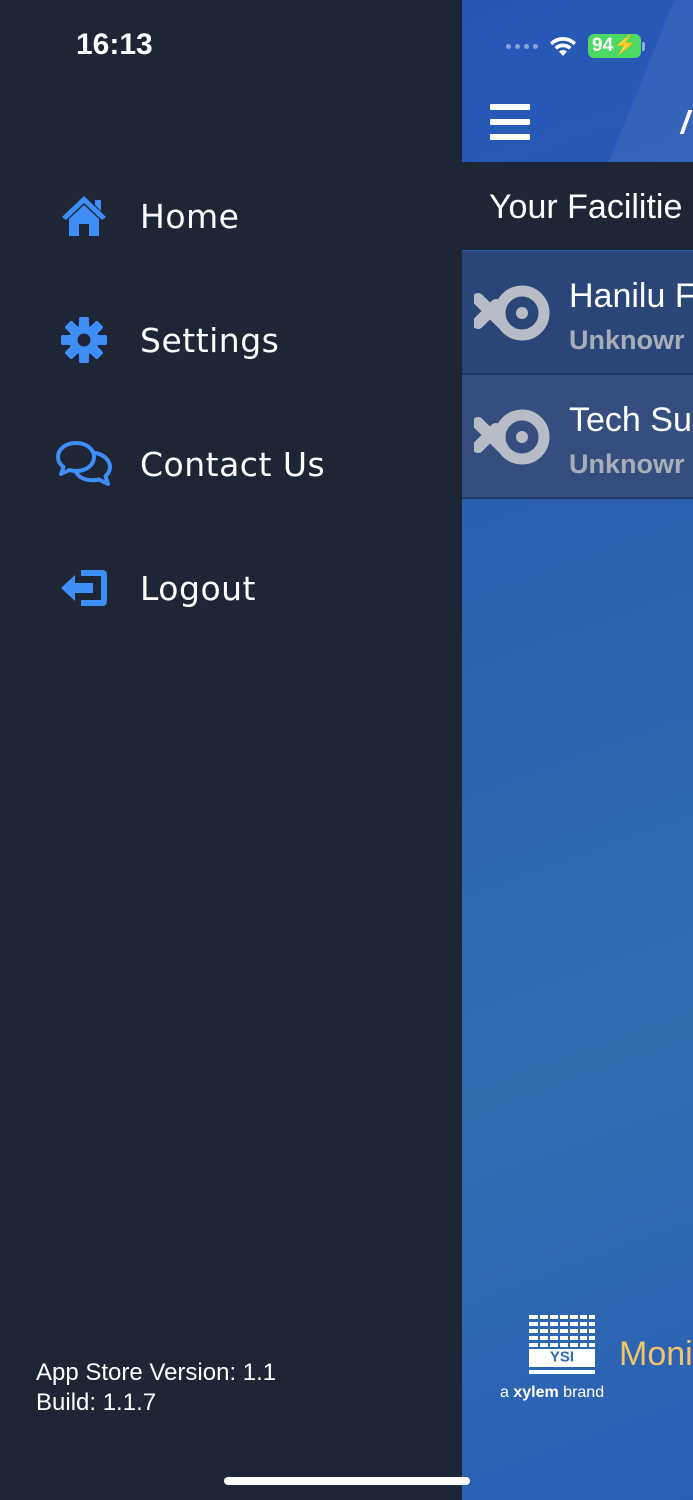  Describe the element at coordinates (562, 1357) in the screenshot. I see `ysi-wordmark: YSI` at that location.